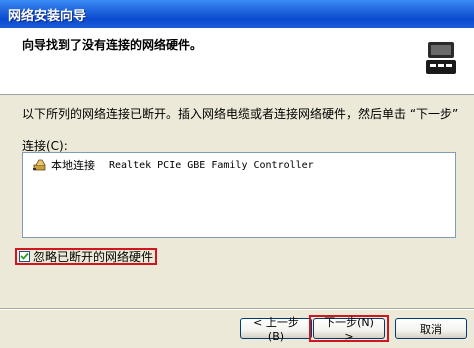 The image size is (474, 348). Describe the element at coordinates (73, 165) in the screenshot. I see `connection-name: 本地连接` at that location.